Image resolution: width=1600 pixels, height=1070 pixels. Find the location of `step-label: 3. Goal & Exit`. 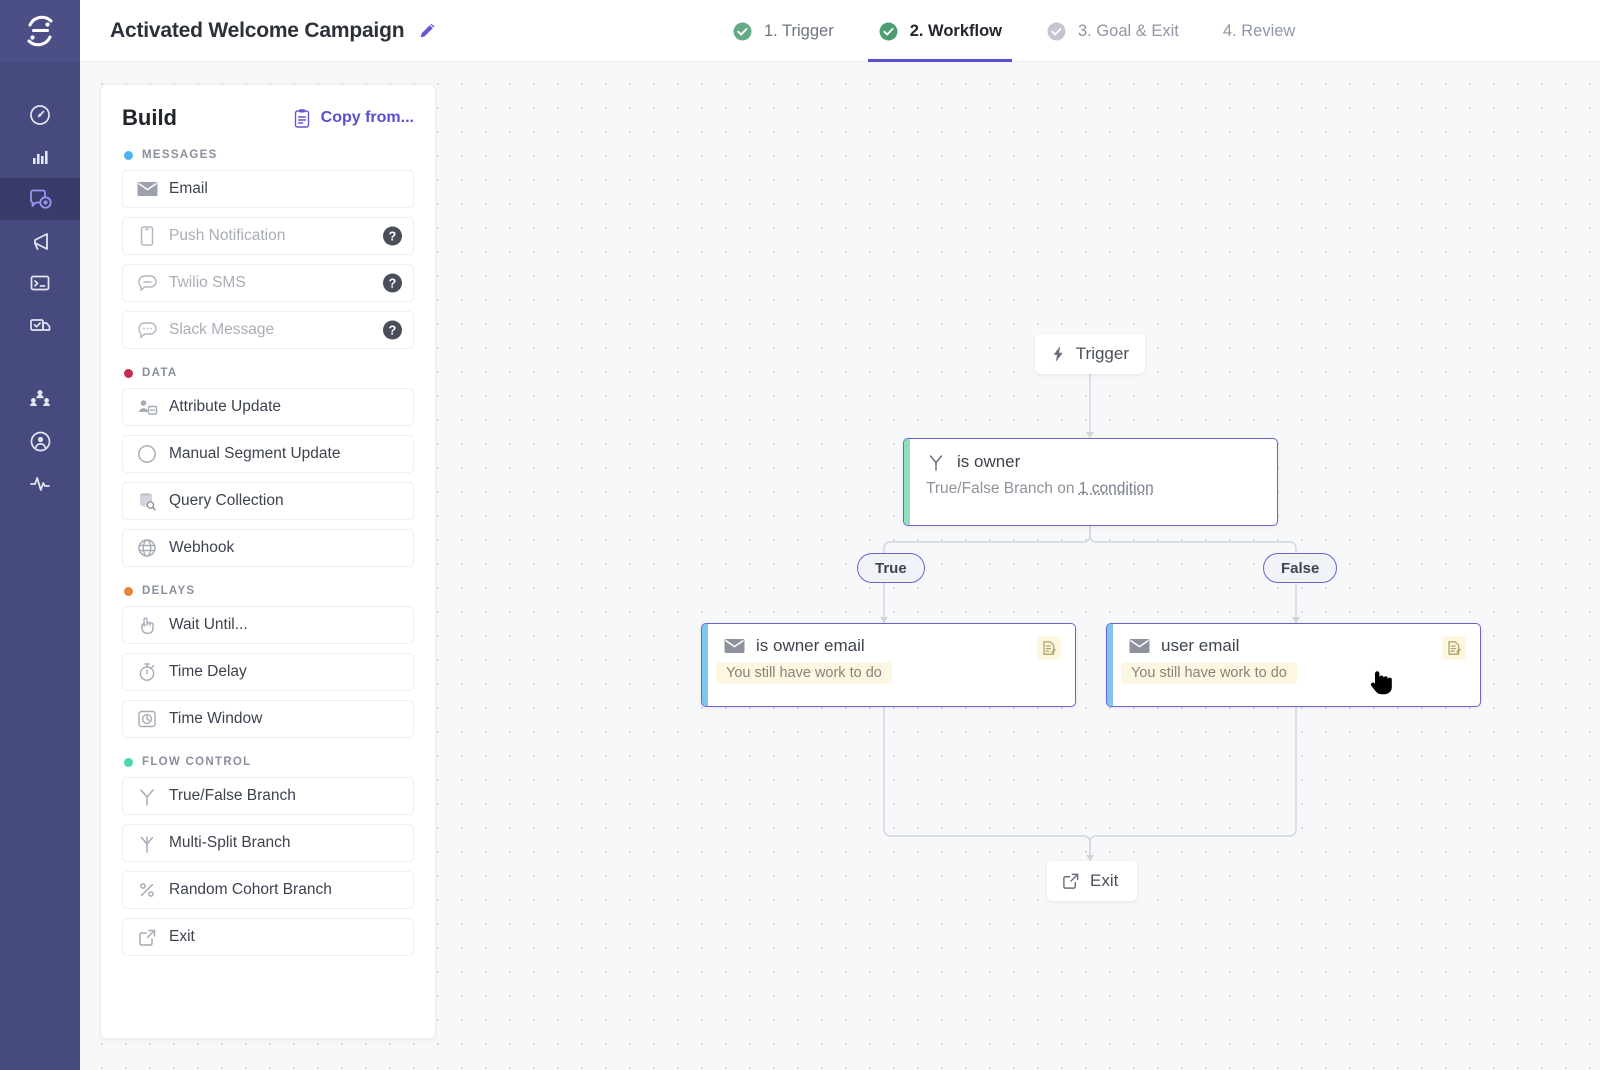

step-label: 3. Goal & Exit is located at coordinates (1128, 30).